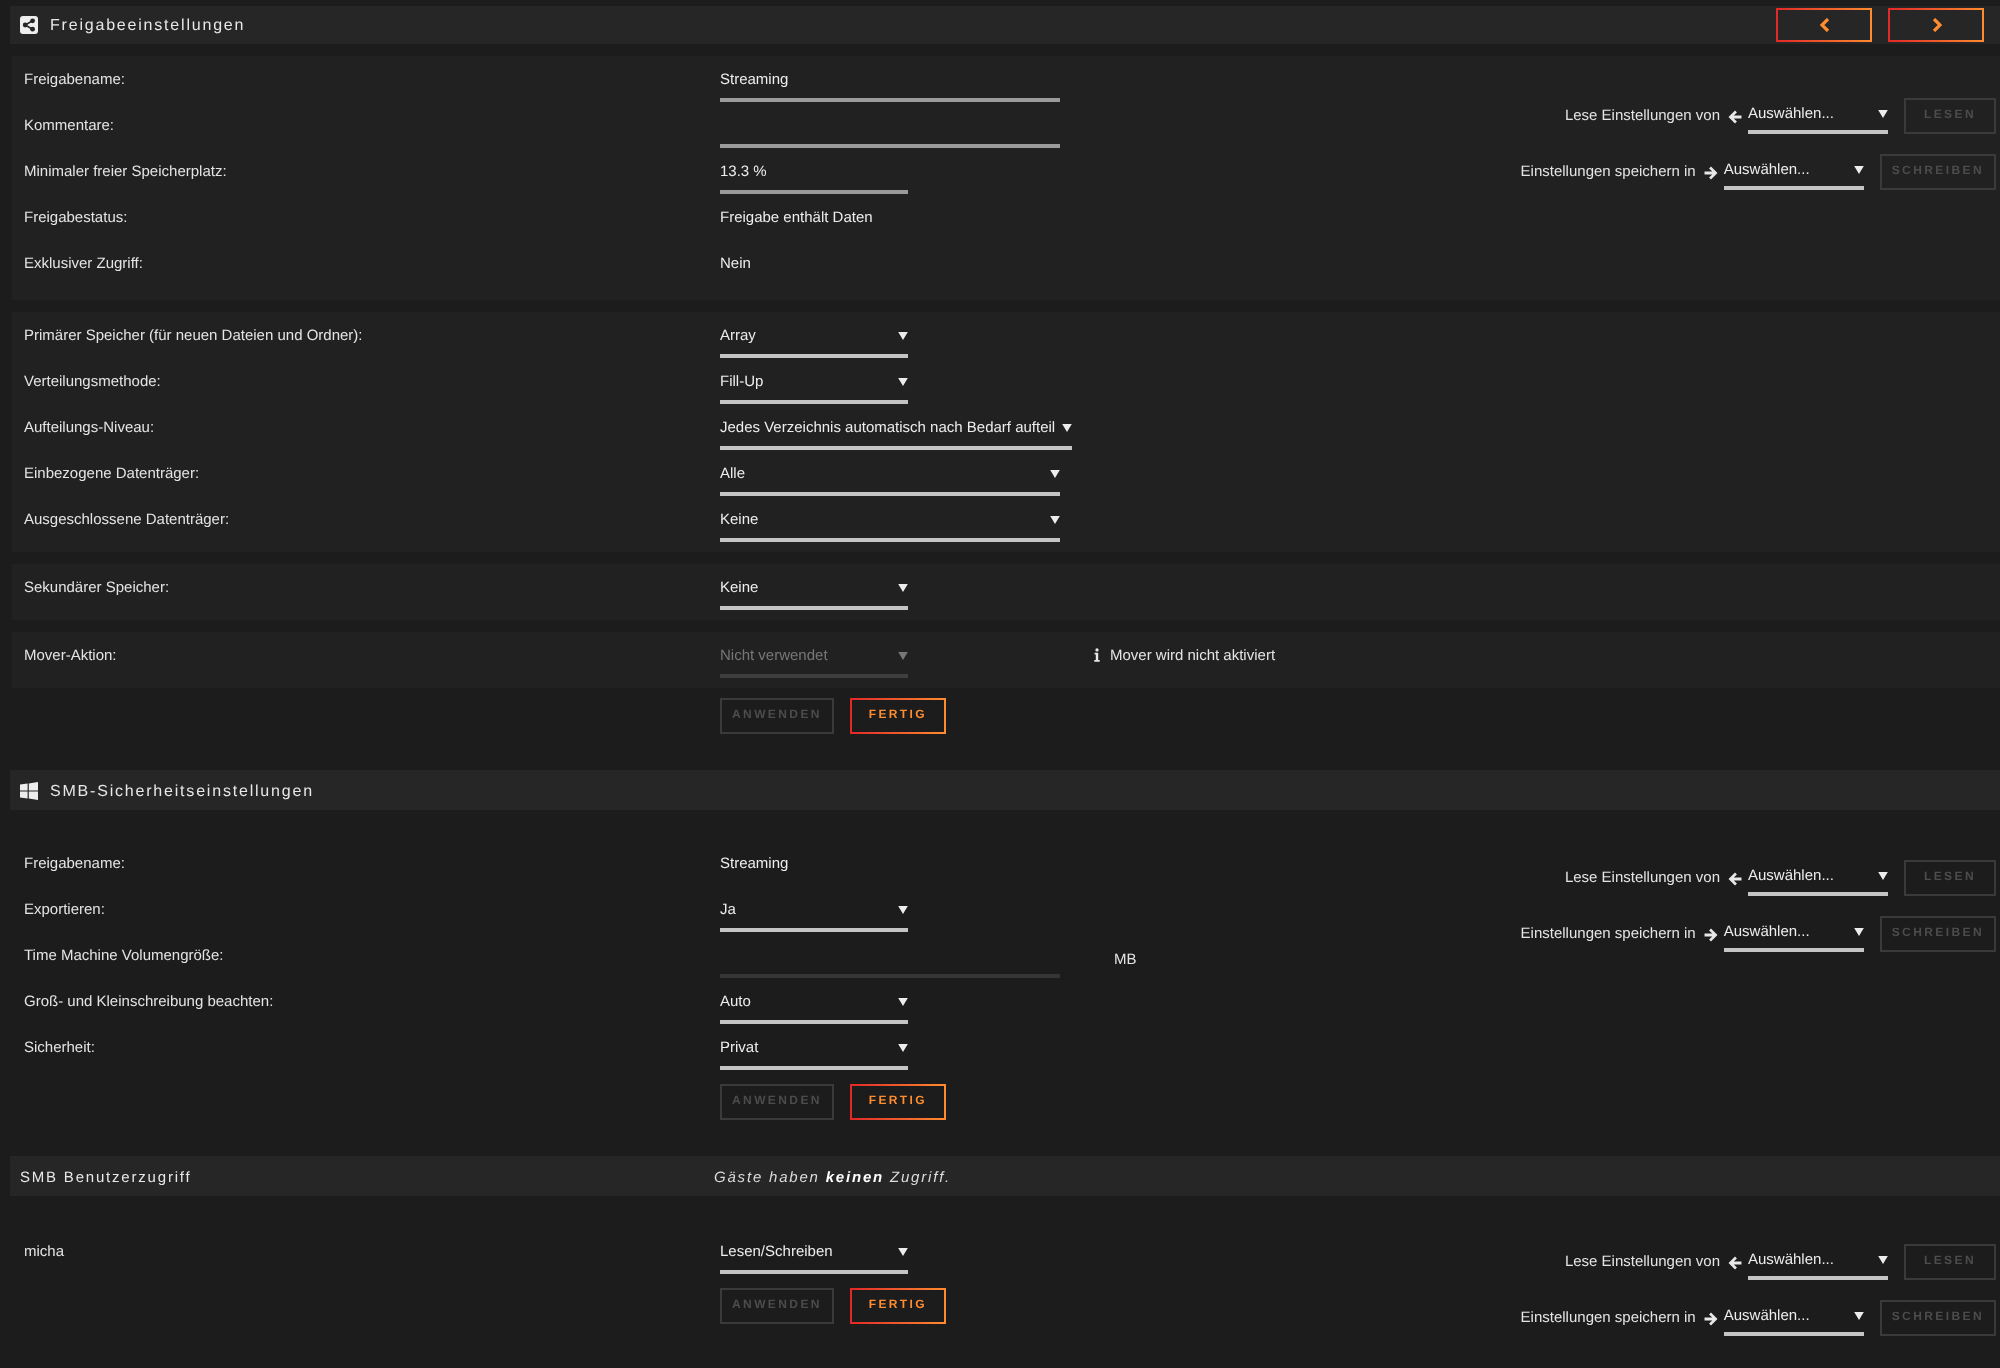 The image size is (2000, 1368). Describe the element at coordinates (29, 25) in the screenshot. I see `share-icon` at that location.